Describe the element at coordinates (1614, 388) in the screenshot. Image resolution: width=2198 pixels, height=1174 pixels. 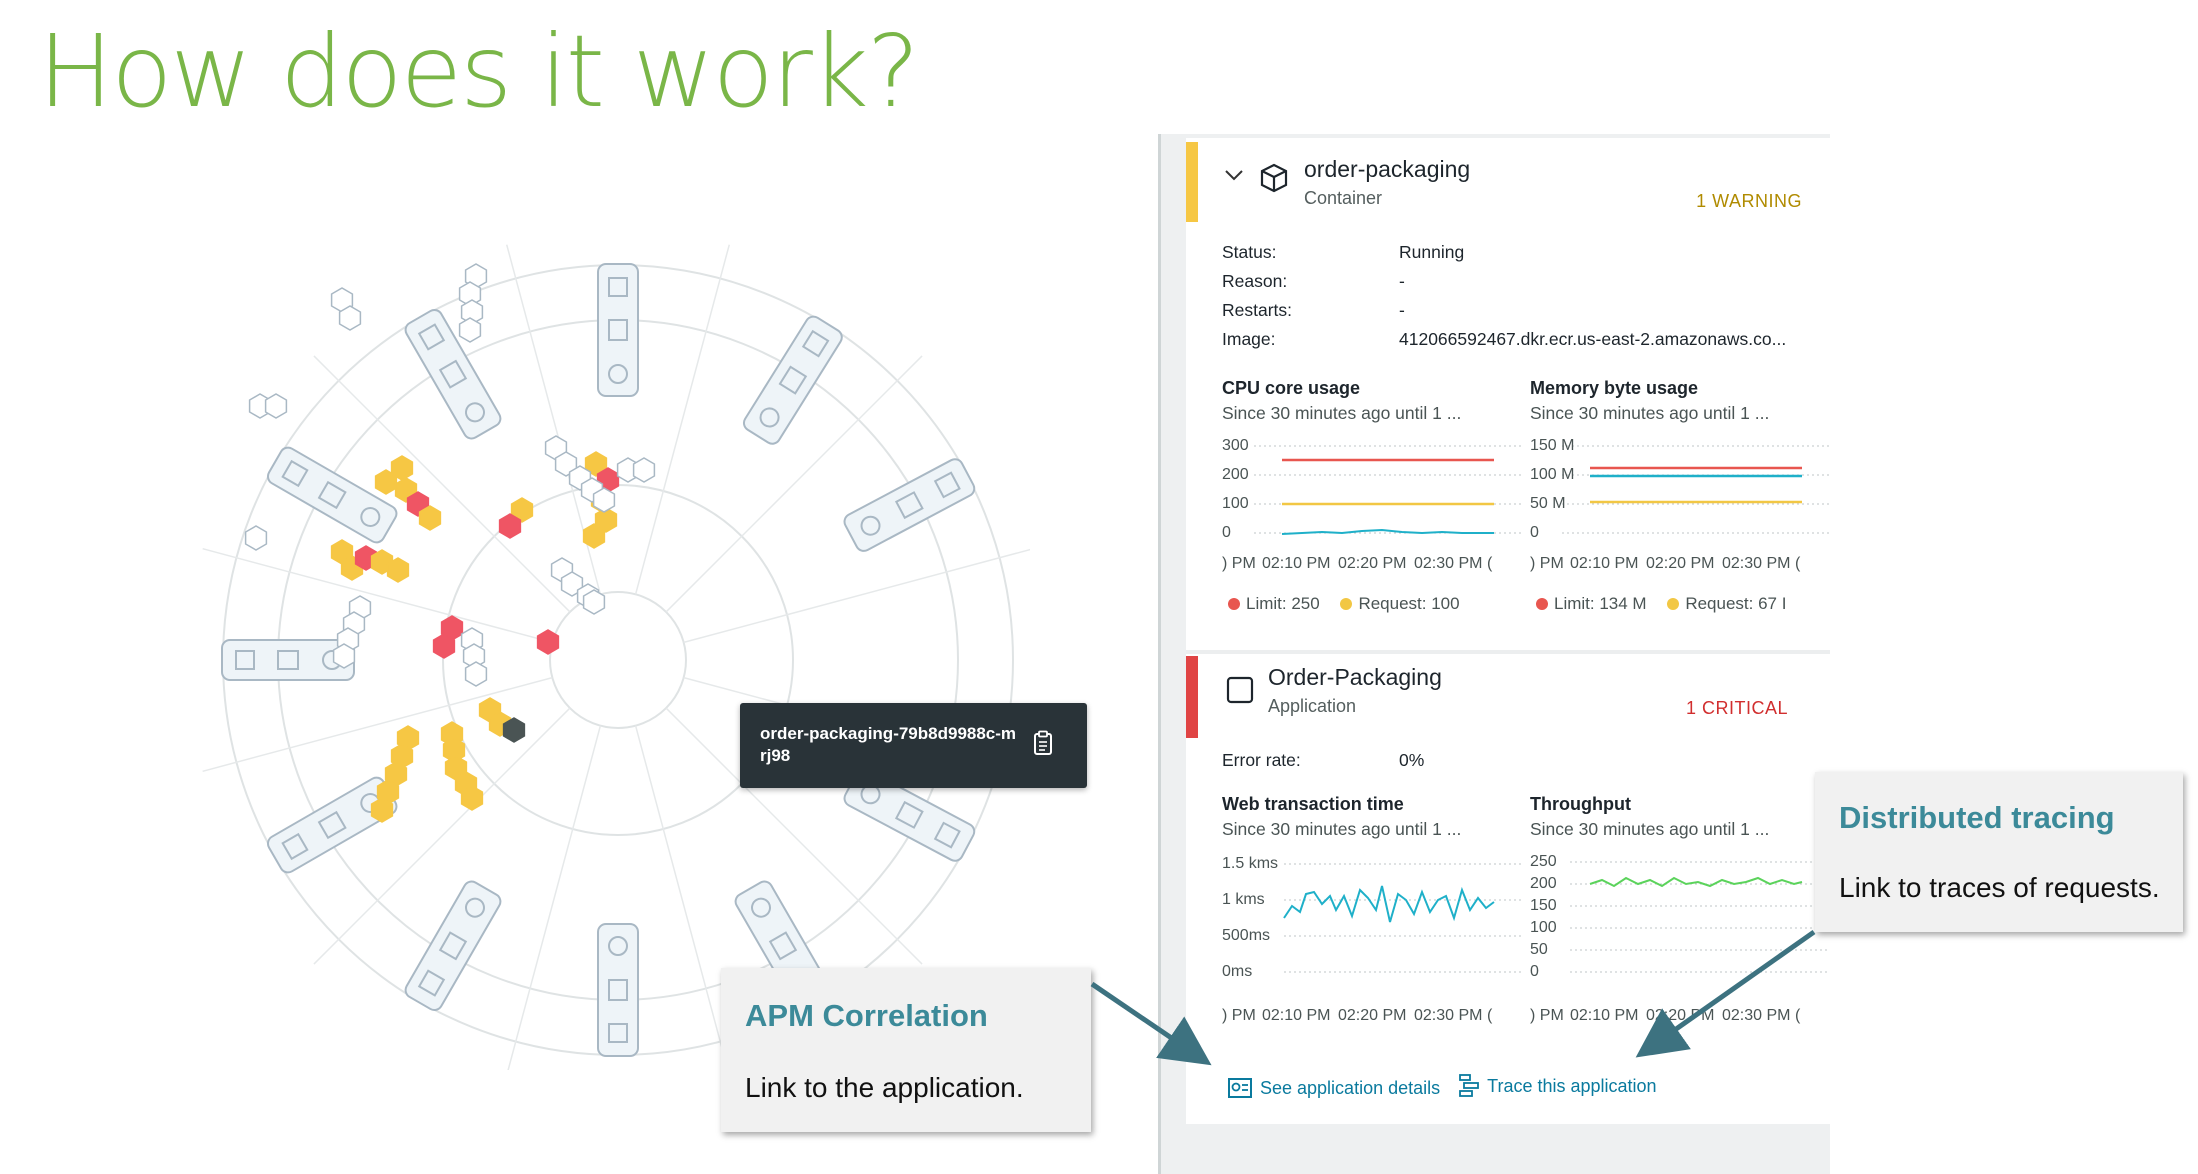
I see `chart-title: Memory byte usage` at that location.